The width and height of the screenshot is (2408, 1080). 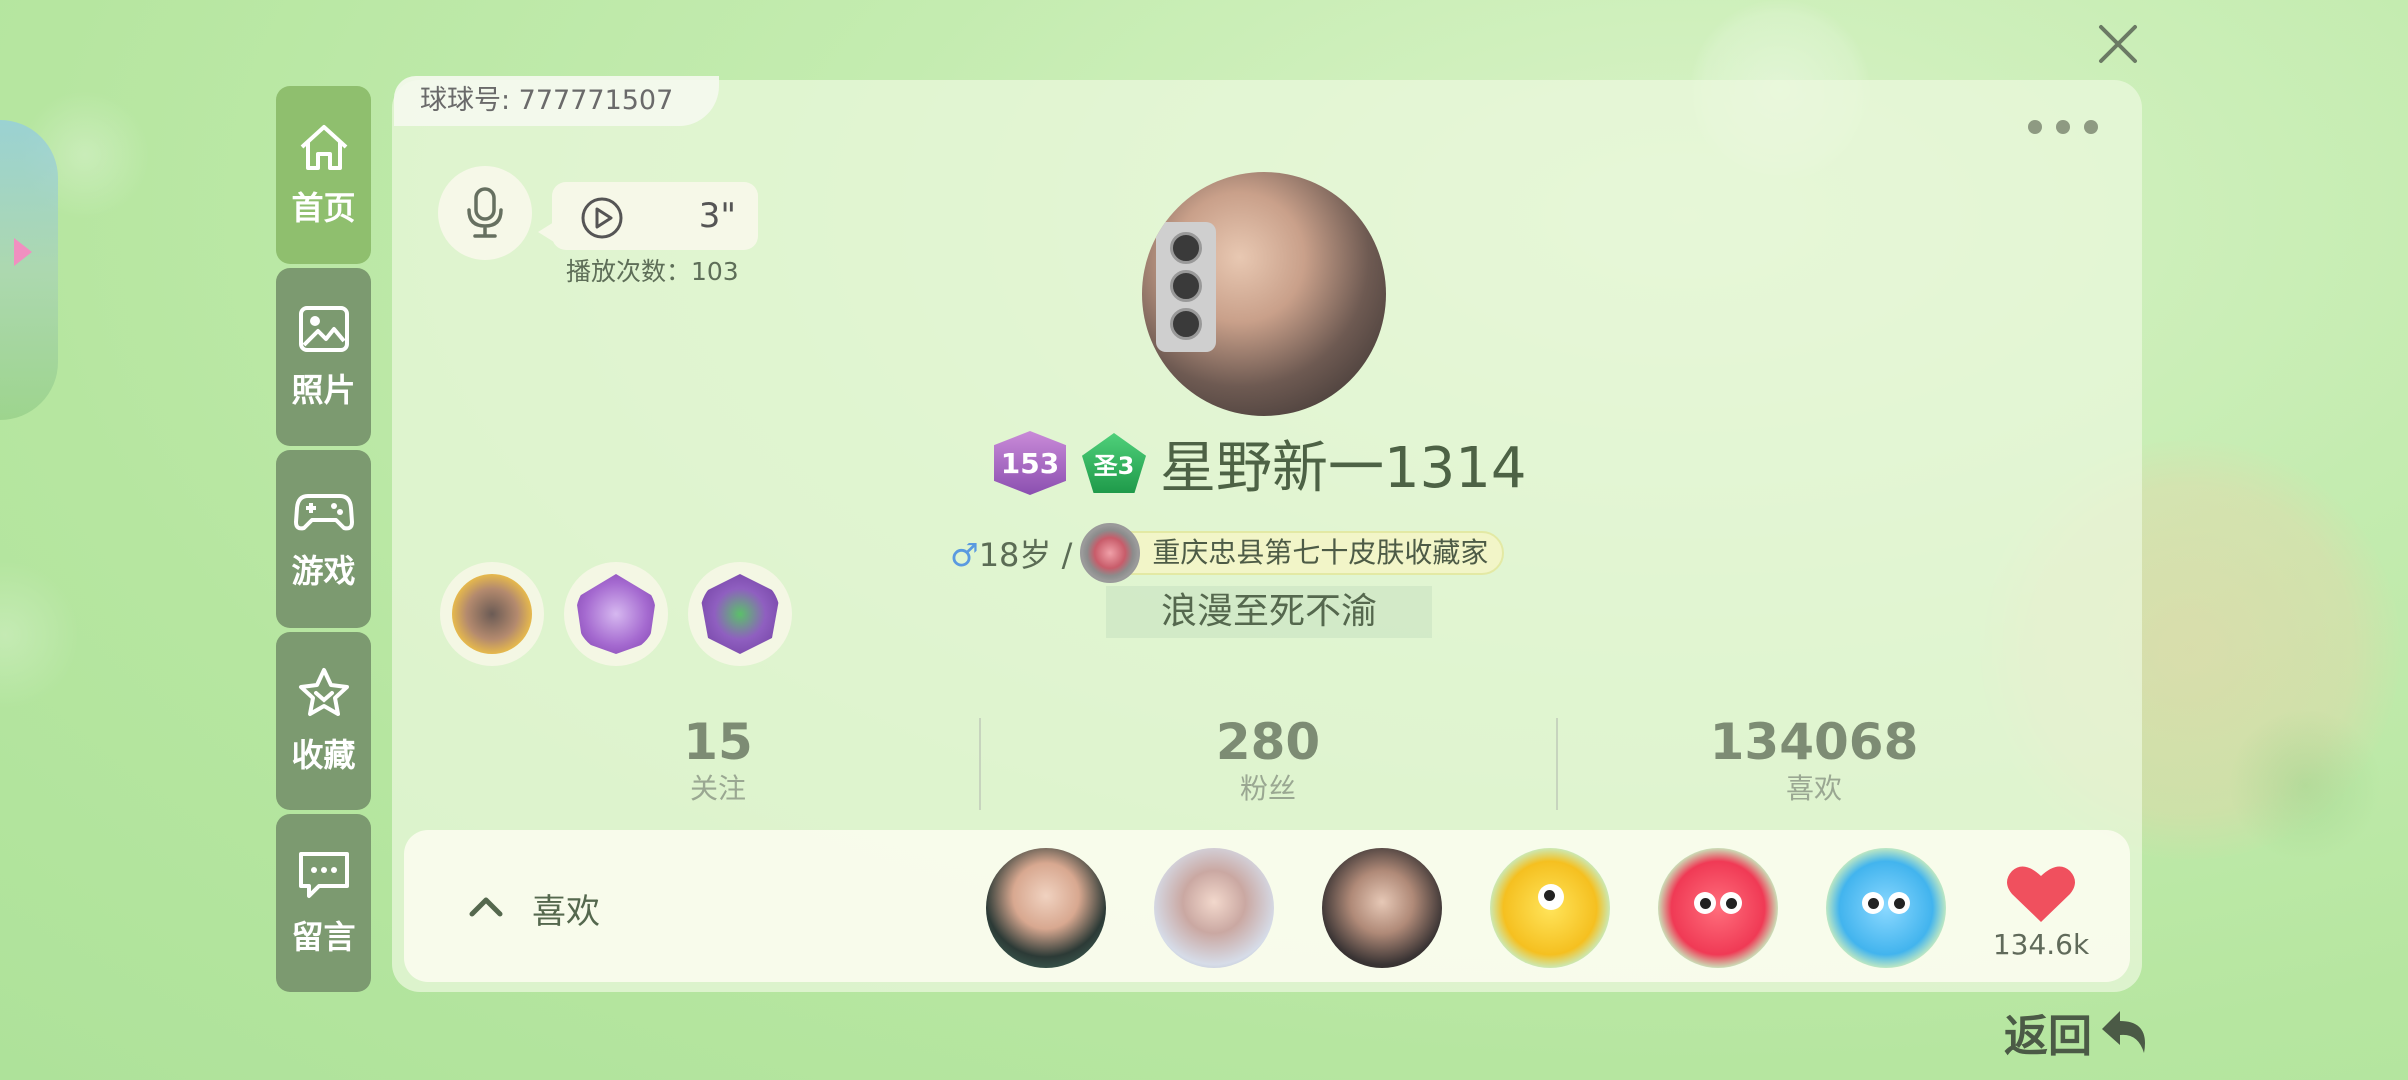 I want to click on like-count: 134.6k, so click(x=2041, y=944).